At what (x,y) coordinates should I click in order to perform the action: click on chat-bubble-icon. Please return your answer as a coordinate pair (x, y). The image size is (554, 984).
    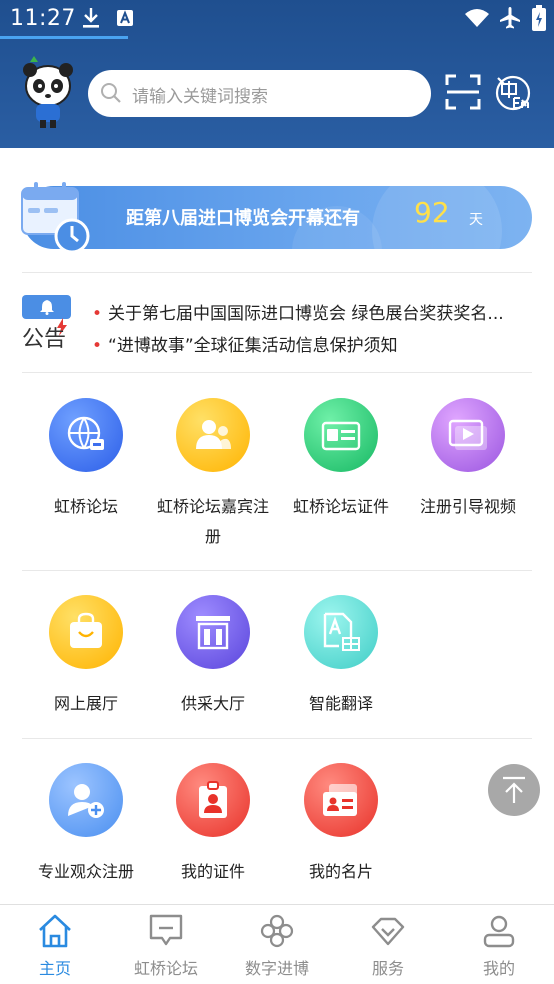
    Looking at the image, I should click on (166, 930).